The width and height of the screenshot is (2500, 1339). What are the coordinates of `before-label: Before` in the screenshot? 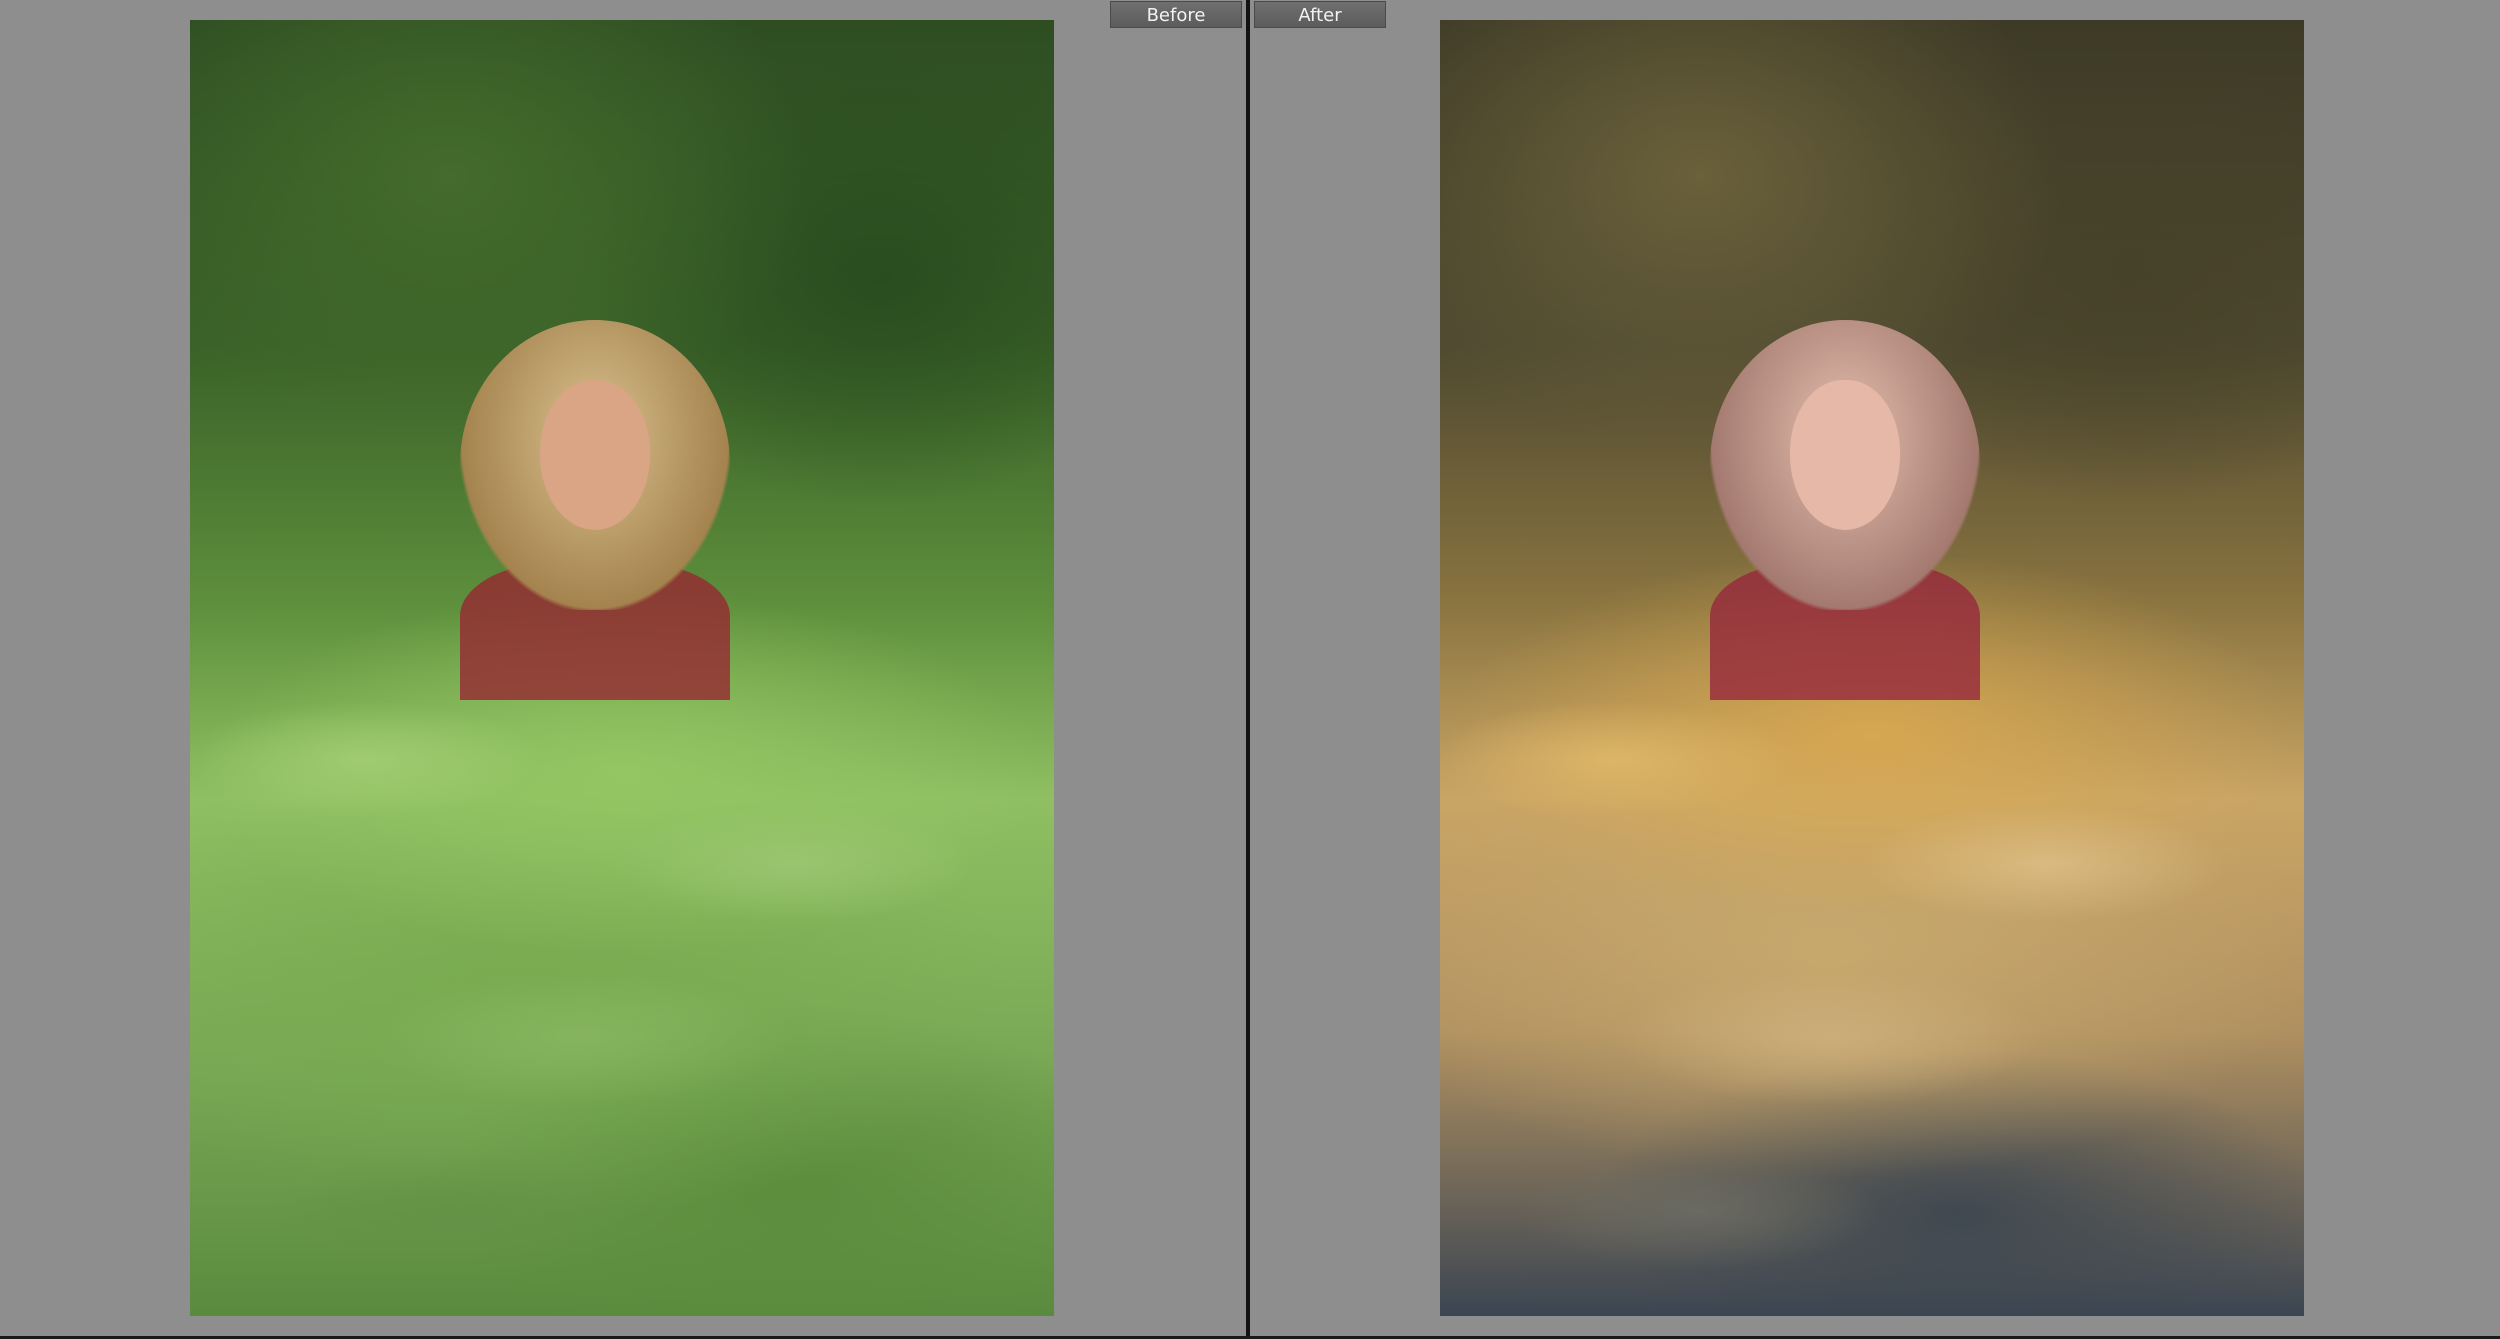 It's located at (1176, 14).